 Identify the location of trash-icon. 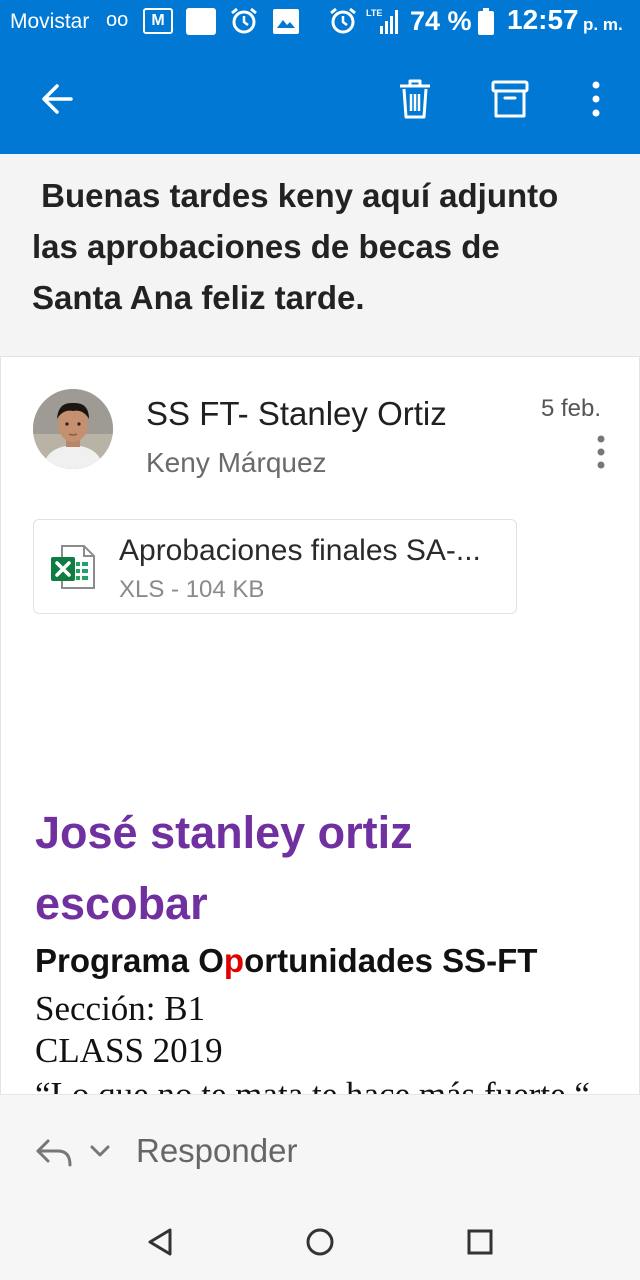
(415, 99).